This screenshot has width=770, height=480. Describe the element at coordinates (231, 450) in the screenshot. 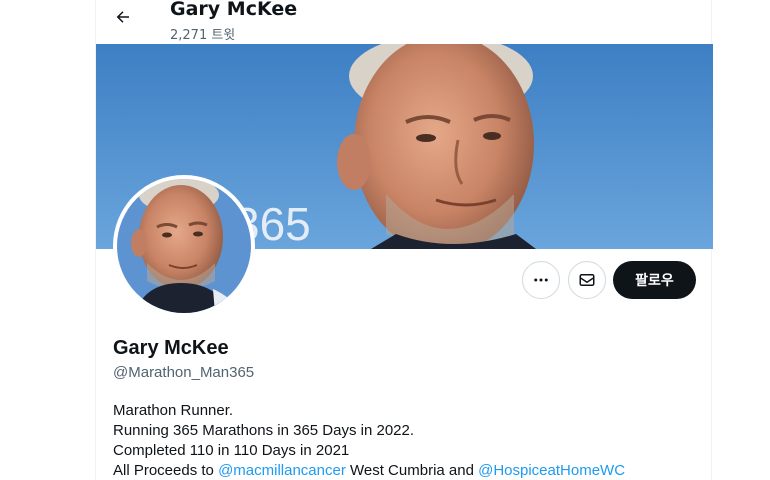

I see `bio-line: Completed 110 in 110 Days in 2021` at that location.